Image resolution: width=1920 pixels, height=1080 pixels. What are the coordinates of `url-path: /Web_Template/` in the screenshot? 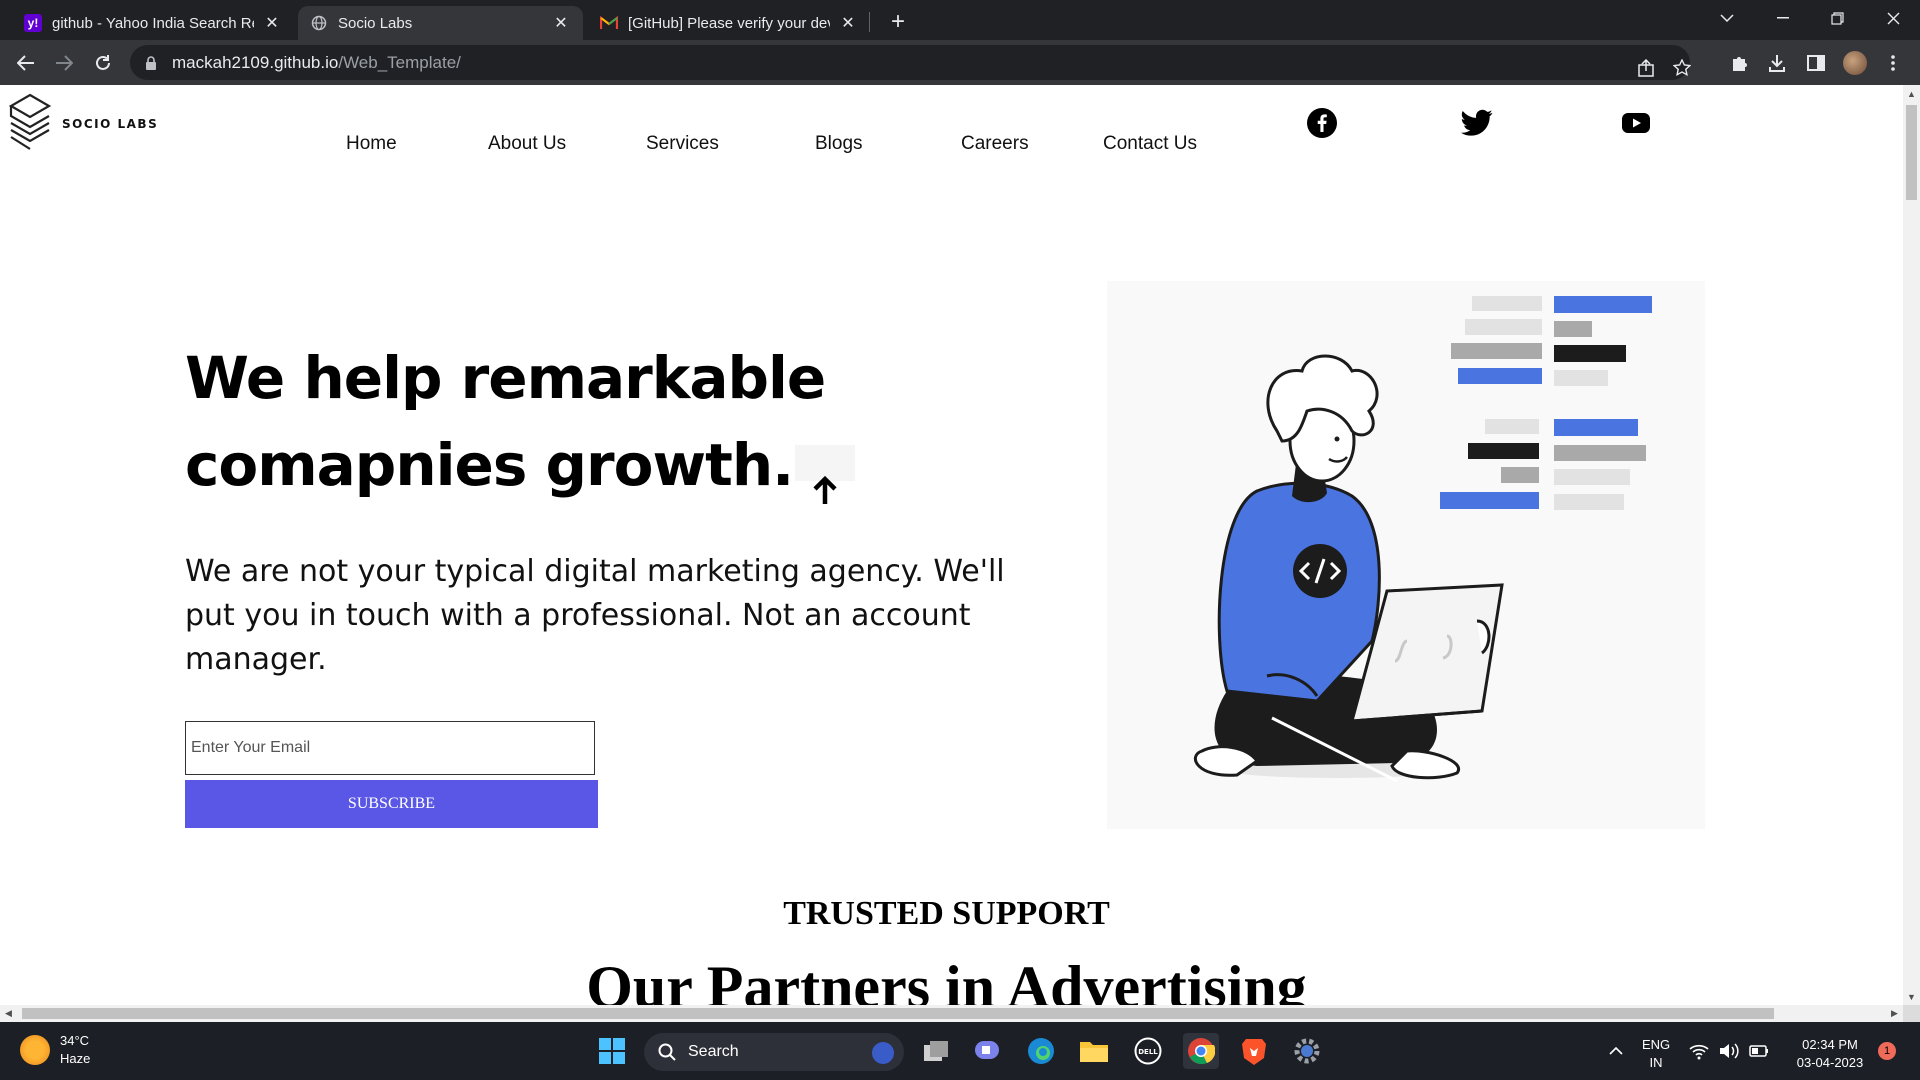 It's located at (399, 62).